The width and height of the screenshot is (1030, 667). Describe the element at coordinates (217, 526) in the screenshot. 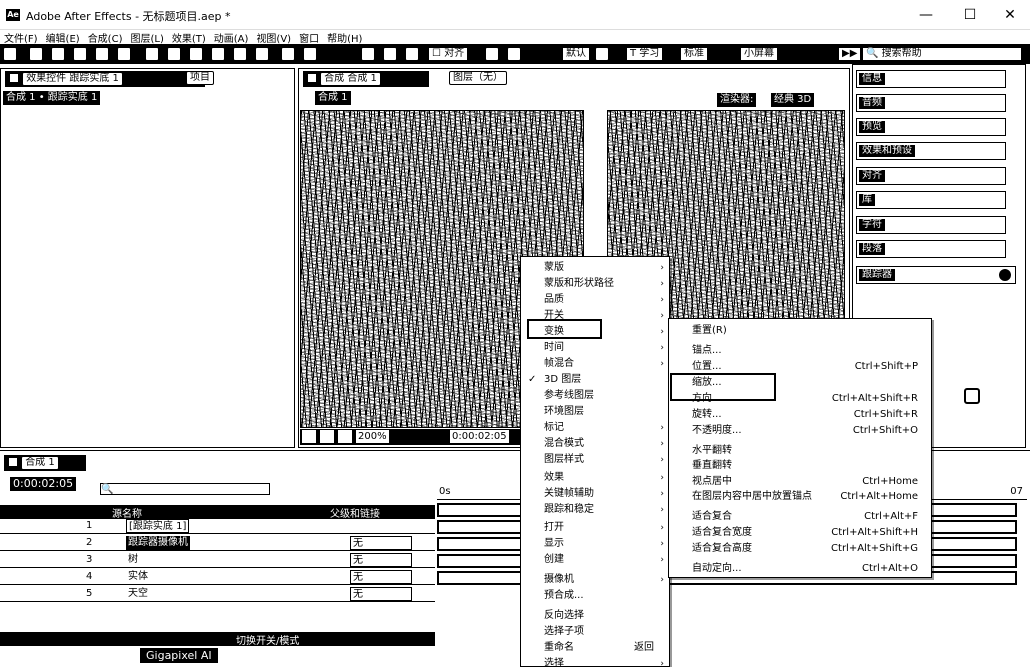

I see `layer-row: 1 [跟踪实底 1]` at that location.